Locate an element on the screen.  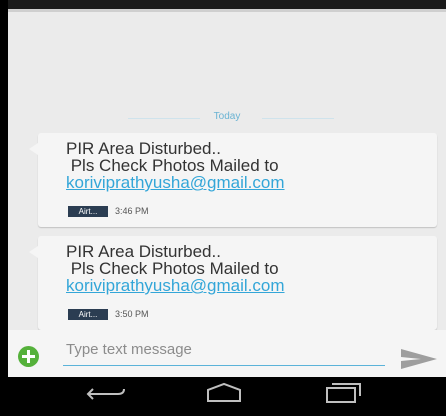
system-nav-bar is located at coordinates (223, 394).